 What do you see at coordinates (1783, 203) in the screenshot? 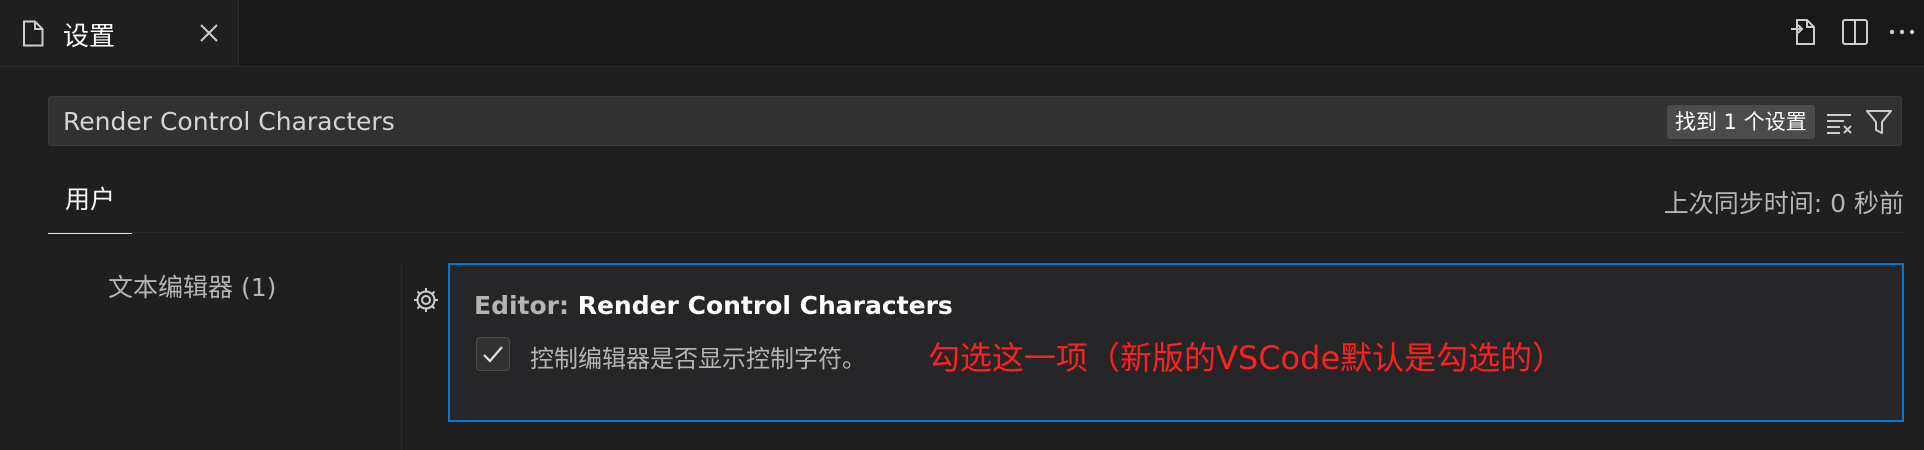
I see `sync-status: 上次同步时间: 0 秒前` at bounding box center [1783, 203].